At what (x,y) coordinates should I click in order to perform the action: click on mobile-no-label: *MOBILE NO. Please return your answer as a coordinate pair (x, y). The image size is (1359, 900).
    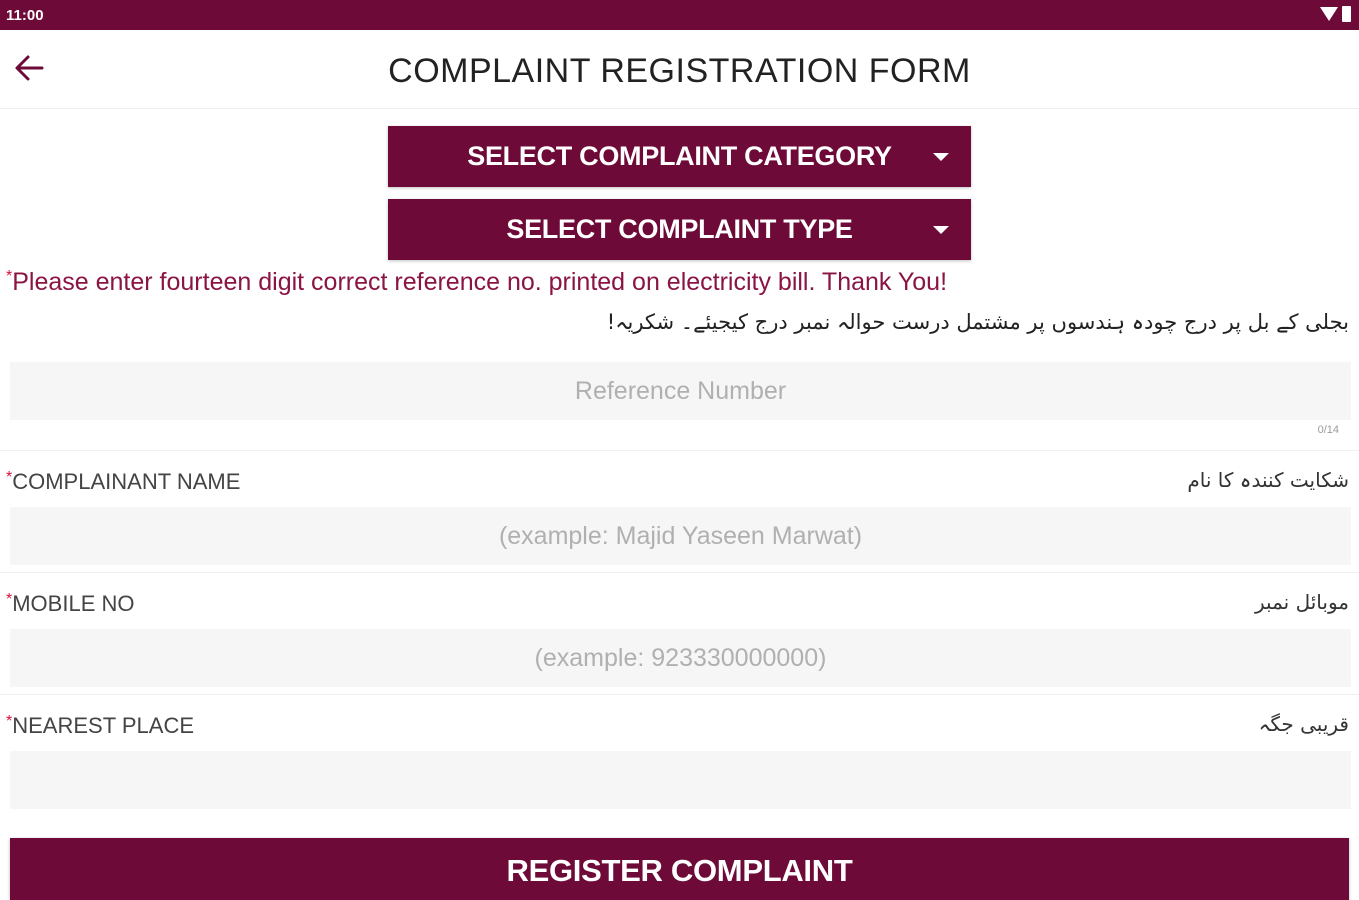
    Looking at the image, I should click on (70, 604).